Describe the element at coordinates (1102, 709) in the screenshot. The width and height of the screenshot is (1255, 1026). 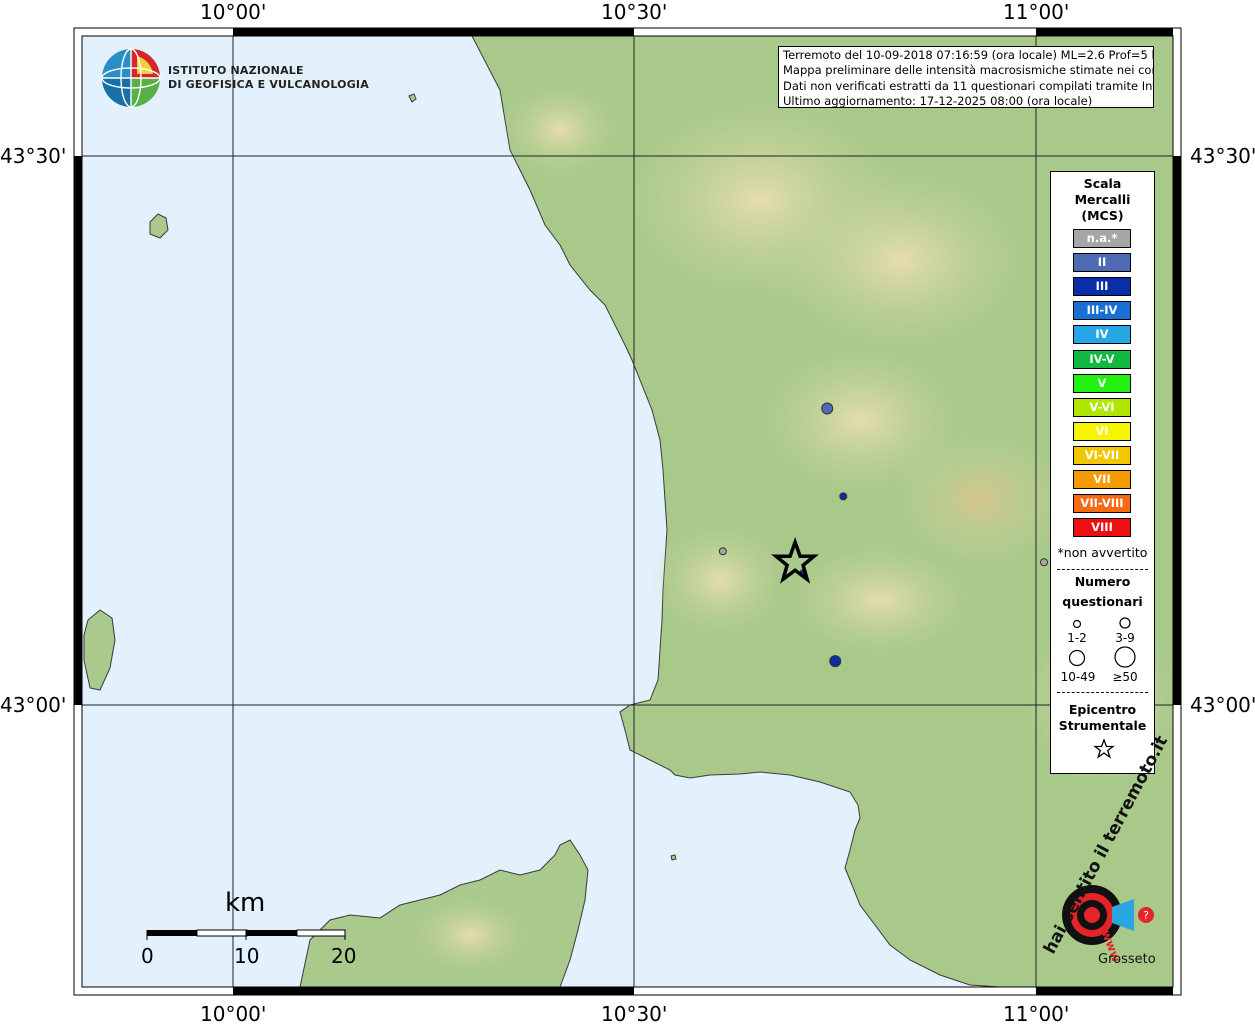
I see `legend-epi-title1: Epicentro` at that location.